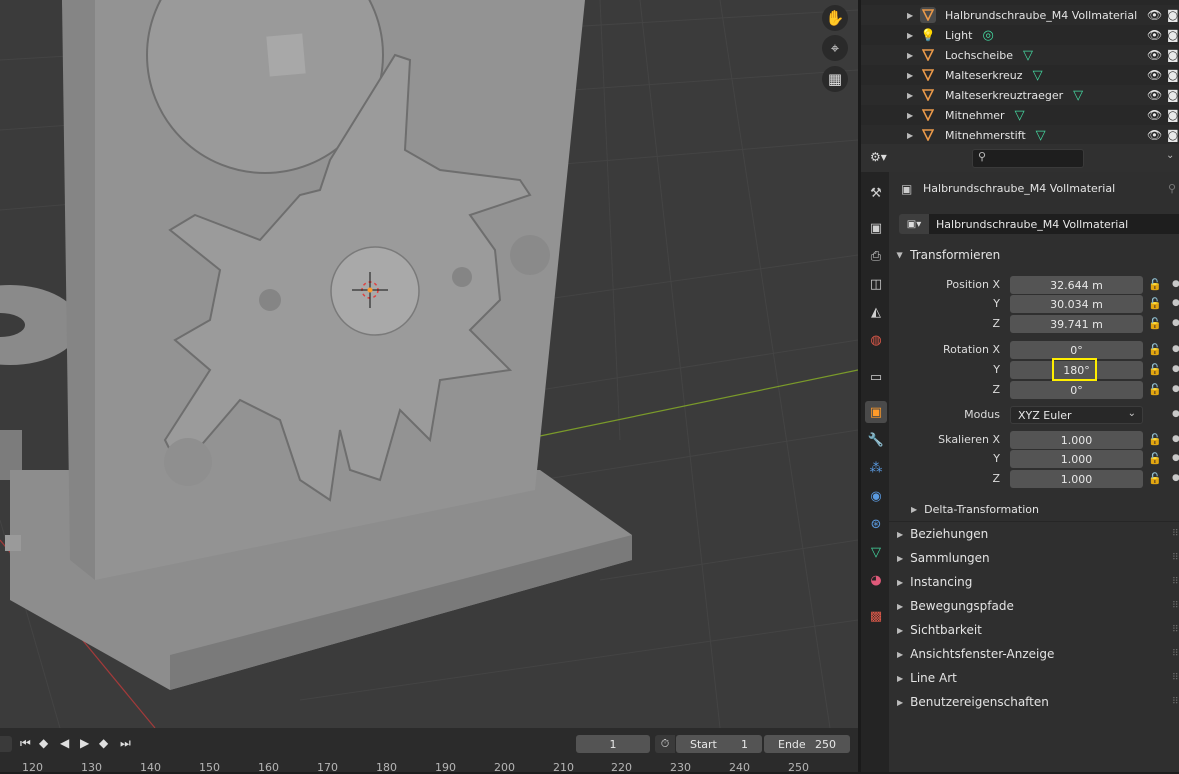 The image size is (1179, 774). I want to click on panel-ansichtsfenster-anzeige: ▶ Ansichtsfenster-Anzeige, so click(975, 654).